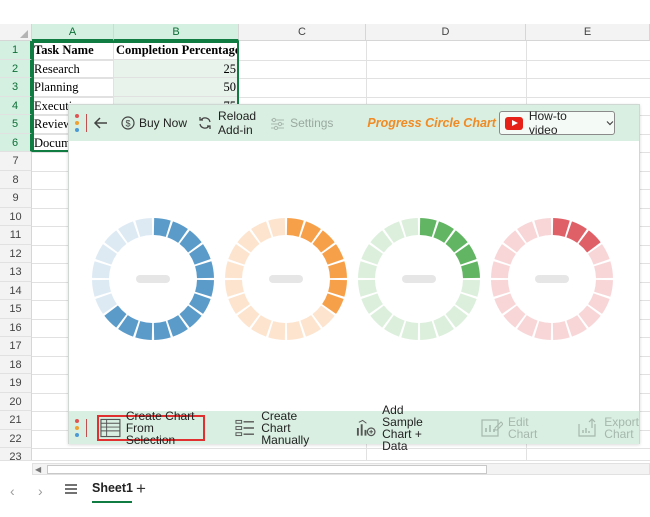 The height and width of the screenshot is (517, 650). Describe the element at coordinates (16, 383) in the screenshot. I see `row-header-19: 19` at that location.